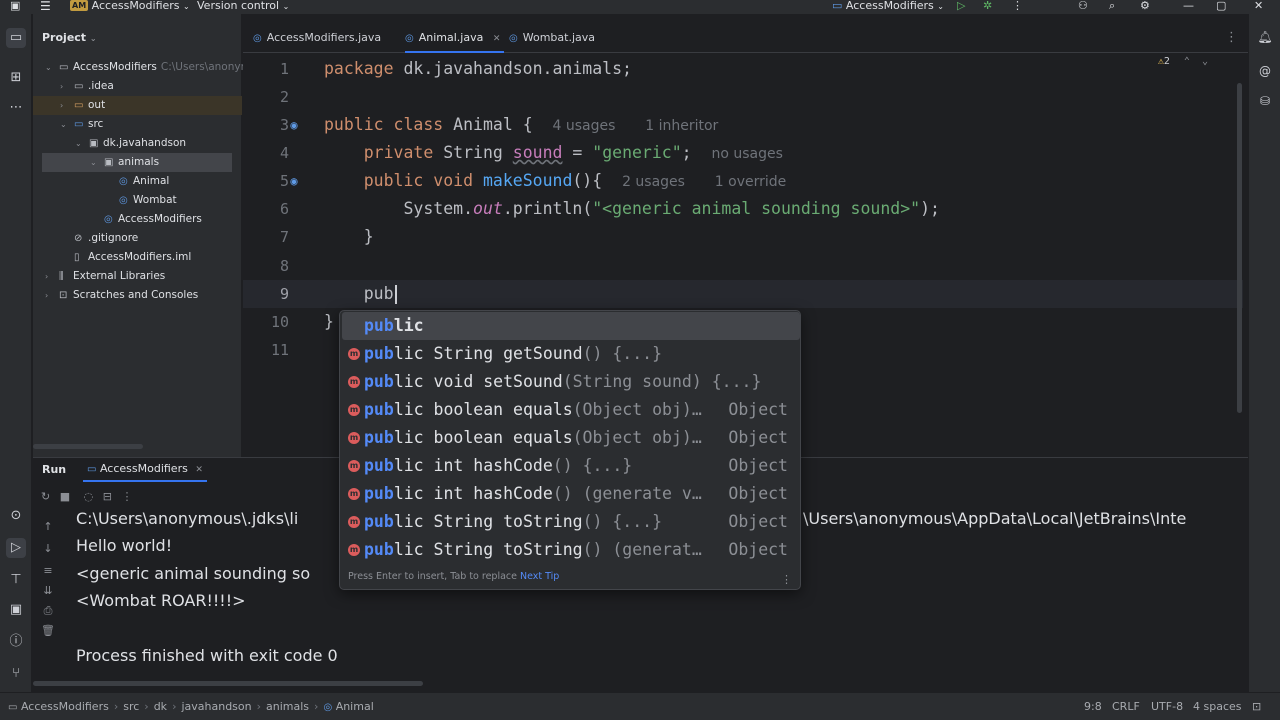 Image resolution: width=1280 pixels, height=720 pixels. What do you see at coordinates (137, 257) in the screenshot?
I see `tree-item-iml: ▯ AccessModifiers.iml` at bounding box center [137, 257].